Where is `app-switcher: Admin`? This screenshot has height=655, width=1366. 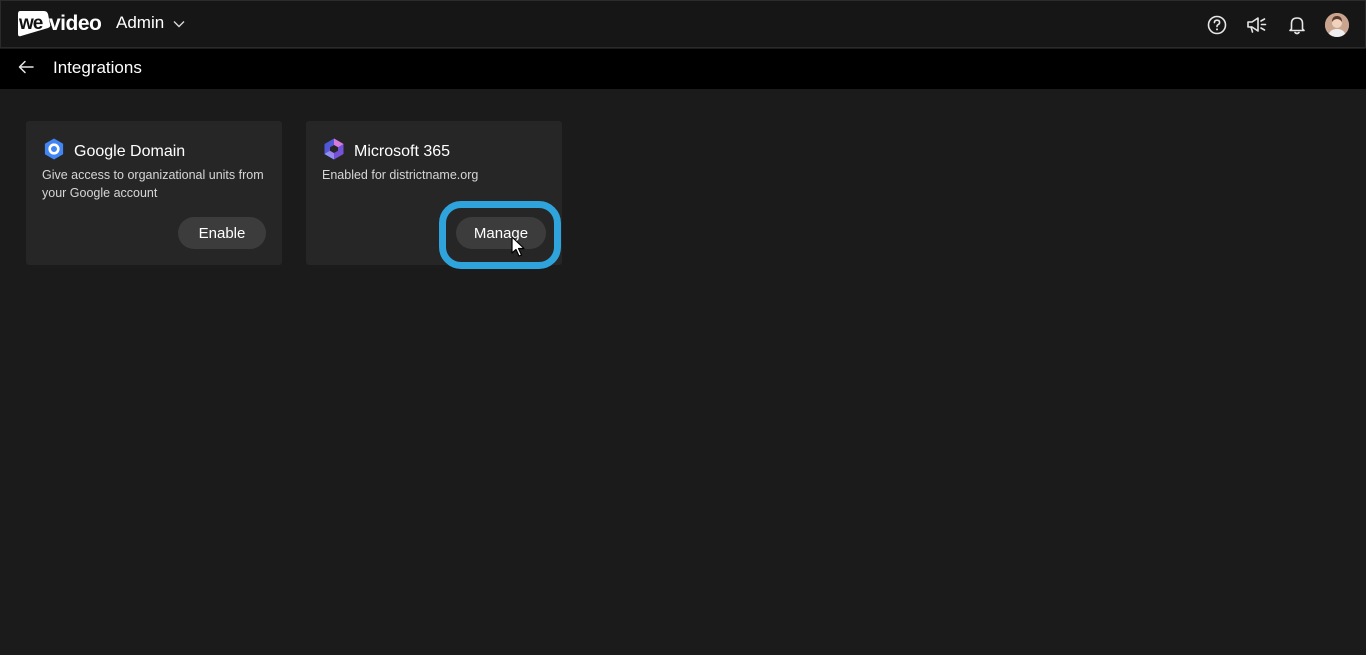 app-switcher: Admin is located at coordinates (150, 23).